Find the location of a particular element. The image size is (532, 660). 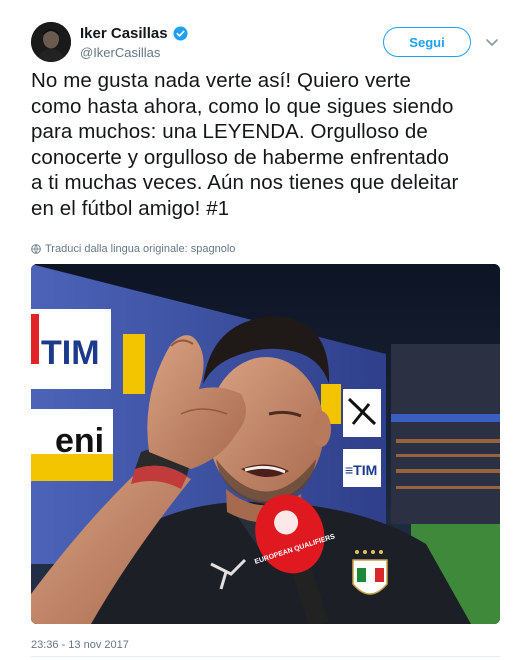

chevron-down-icon is located at coordinates (492, 42).